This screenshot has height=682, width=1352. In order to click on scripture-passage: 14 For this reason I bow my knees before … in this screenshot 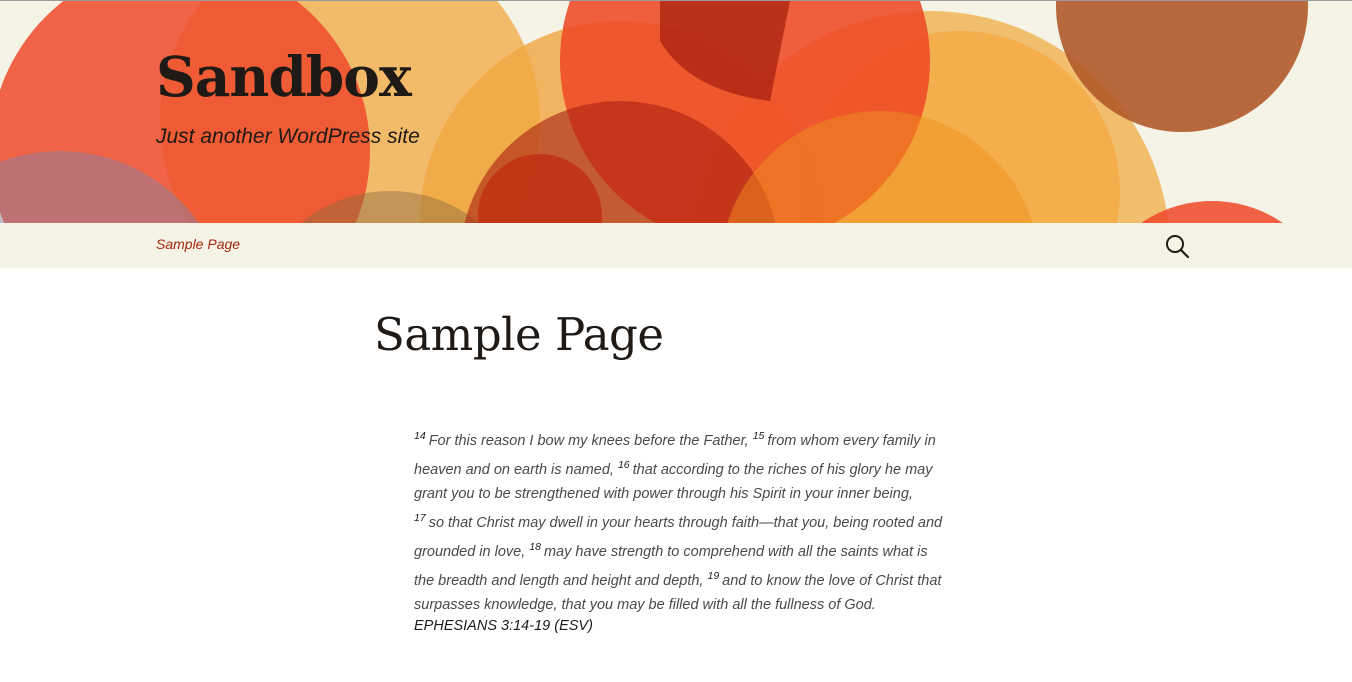, I will do `click(679, 520)`.